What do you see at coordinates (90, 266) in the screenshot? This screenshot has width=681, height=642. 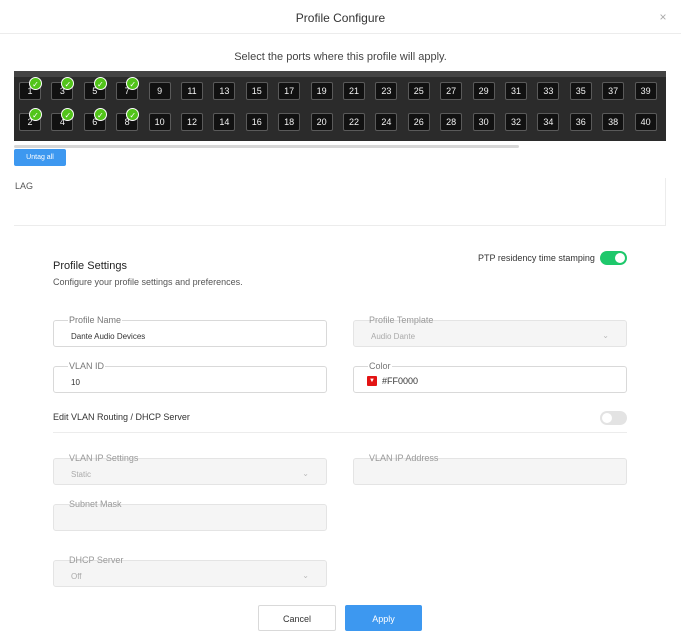 I see `profile-settings-title: Profile Settings` at bounding box center [90, 266].